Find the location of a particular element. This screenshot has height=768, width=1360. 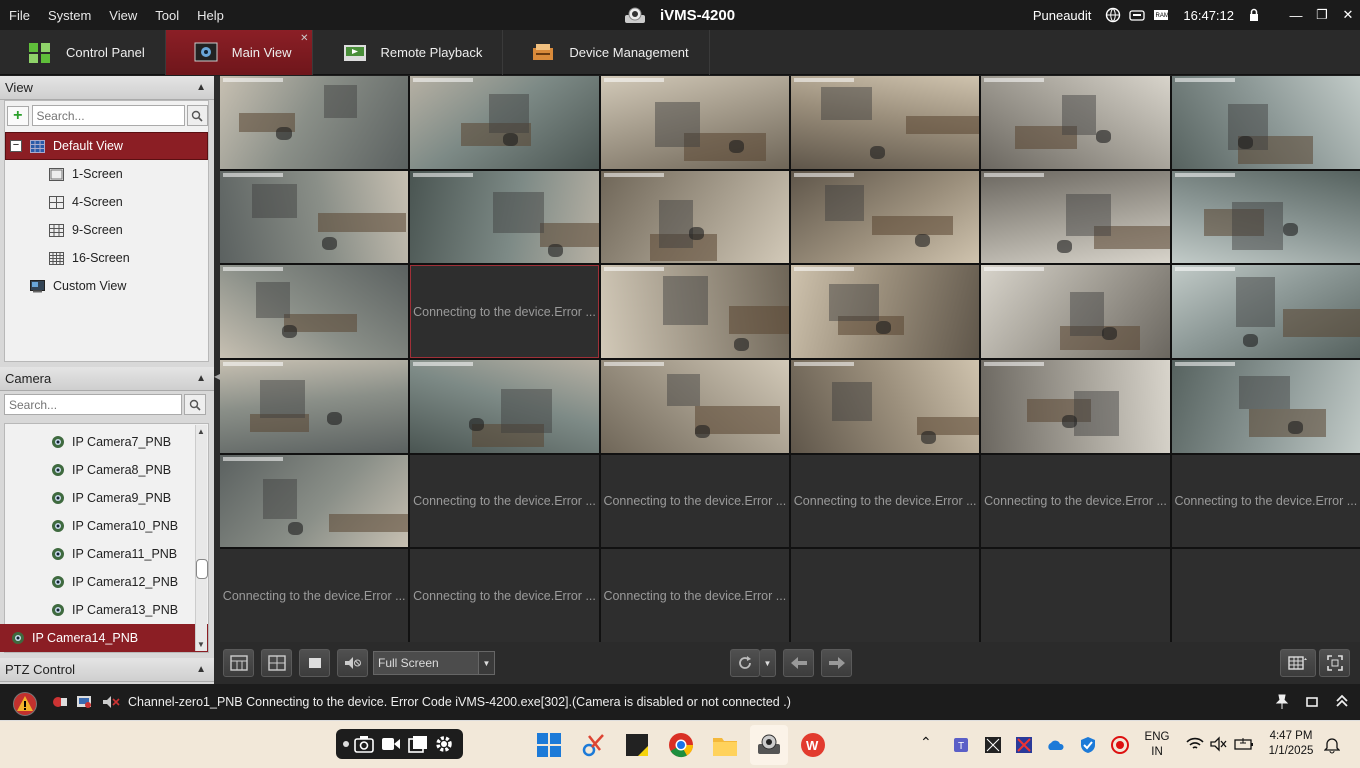

camera-list-item: IP Camera13_PNB is located at coordinates (106, 610).